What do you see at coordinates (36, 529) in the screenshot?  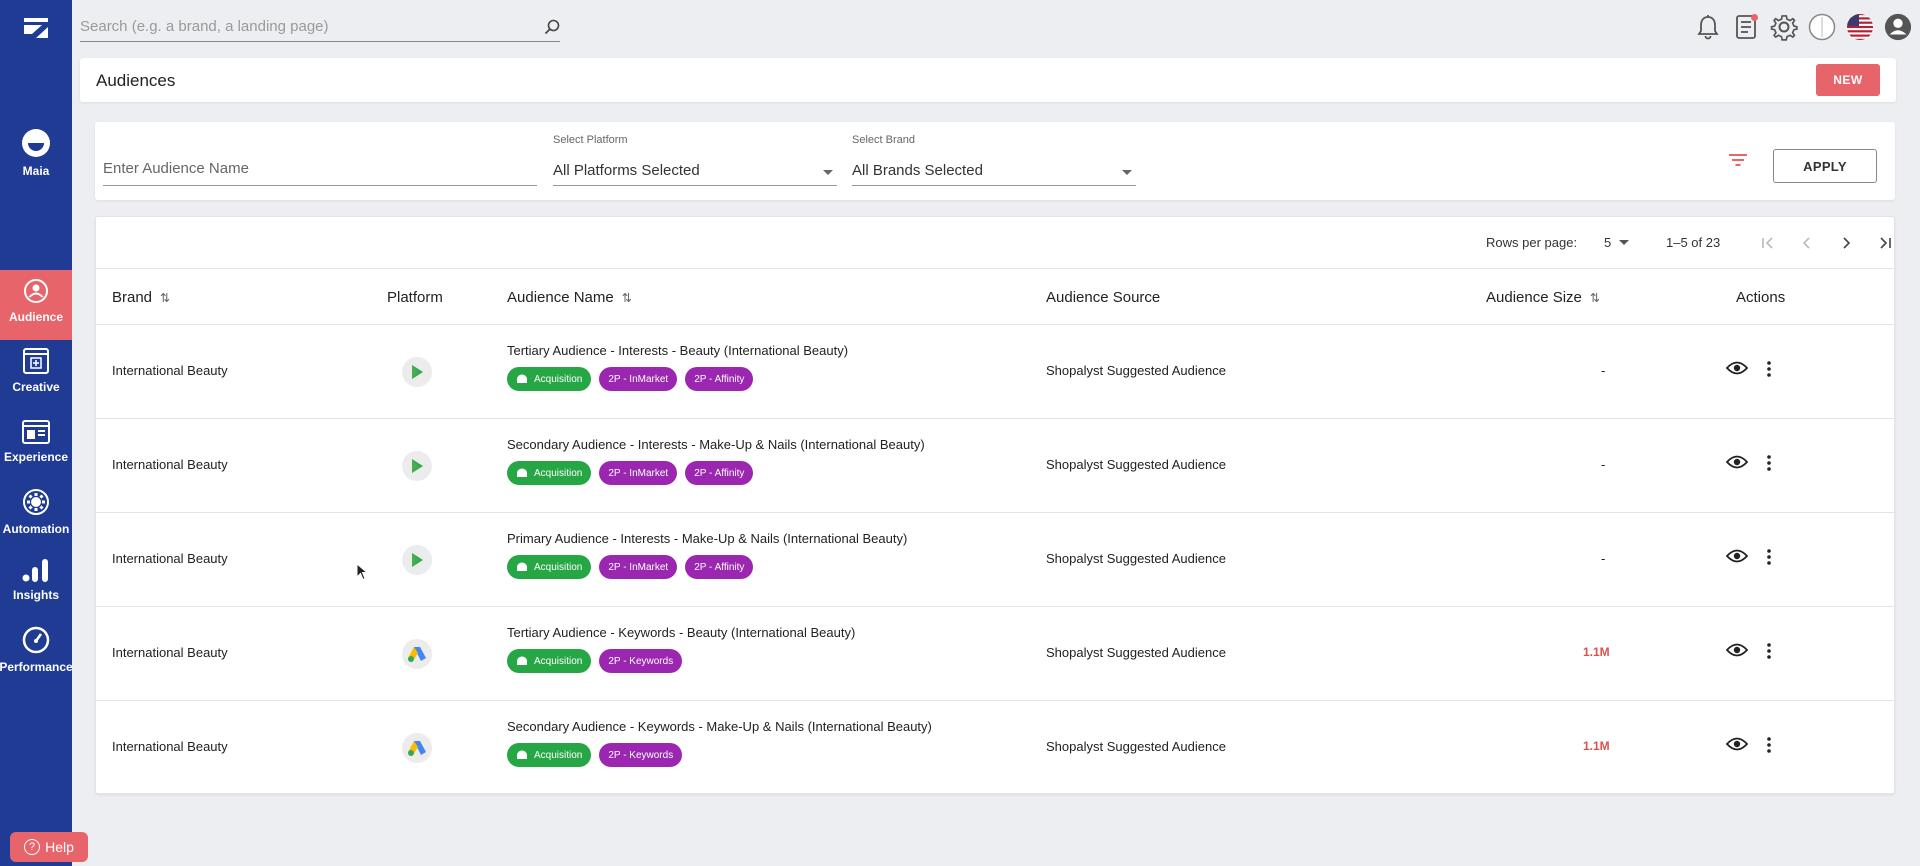 I see `sidebar-item-label: Automation` at bounding box center [36, 529].